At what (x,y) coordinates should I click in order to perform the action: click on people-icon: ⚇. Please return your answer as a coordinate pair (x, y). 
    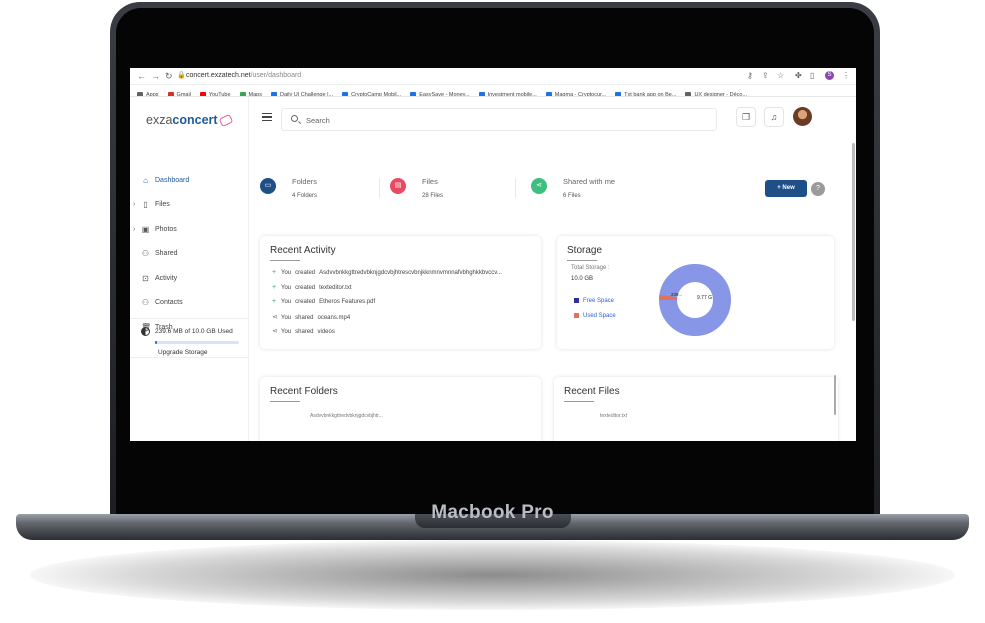
    Looking at the image, I should click on (145, 253).